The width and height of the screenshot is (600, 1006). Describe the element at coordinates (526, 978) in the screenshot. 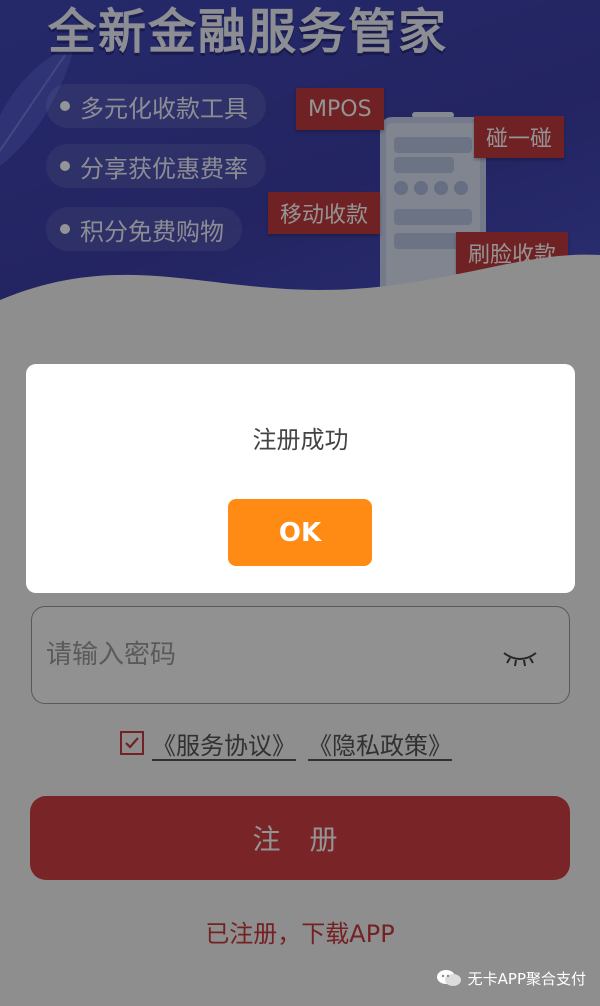

I see `watermark-text: 无卡APP聚合支付` at that location.